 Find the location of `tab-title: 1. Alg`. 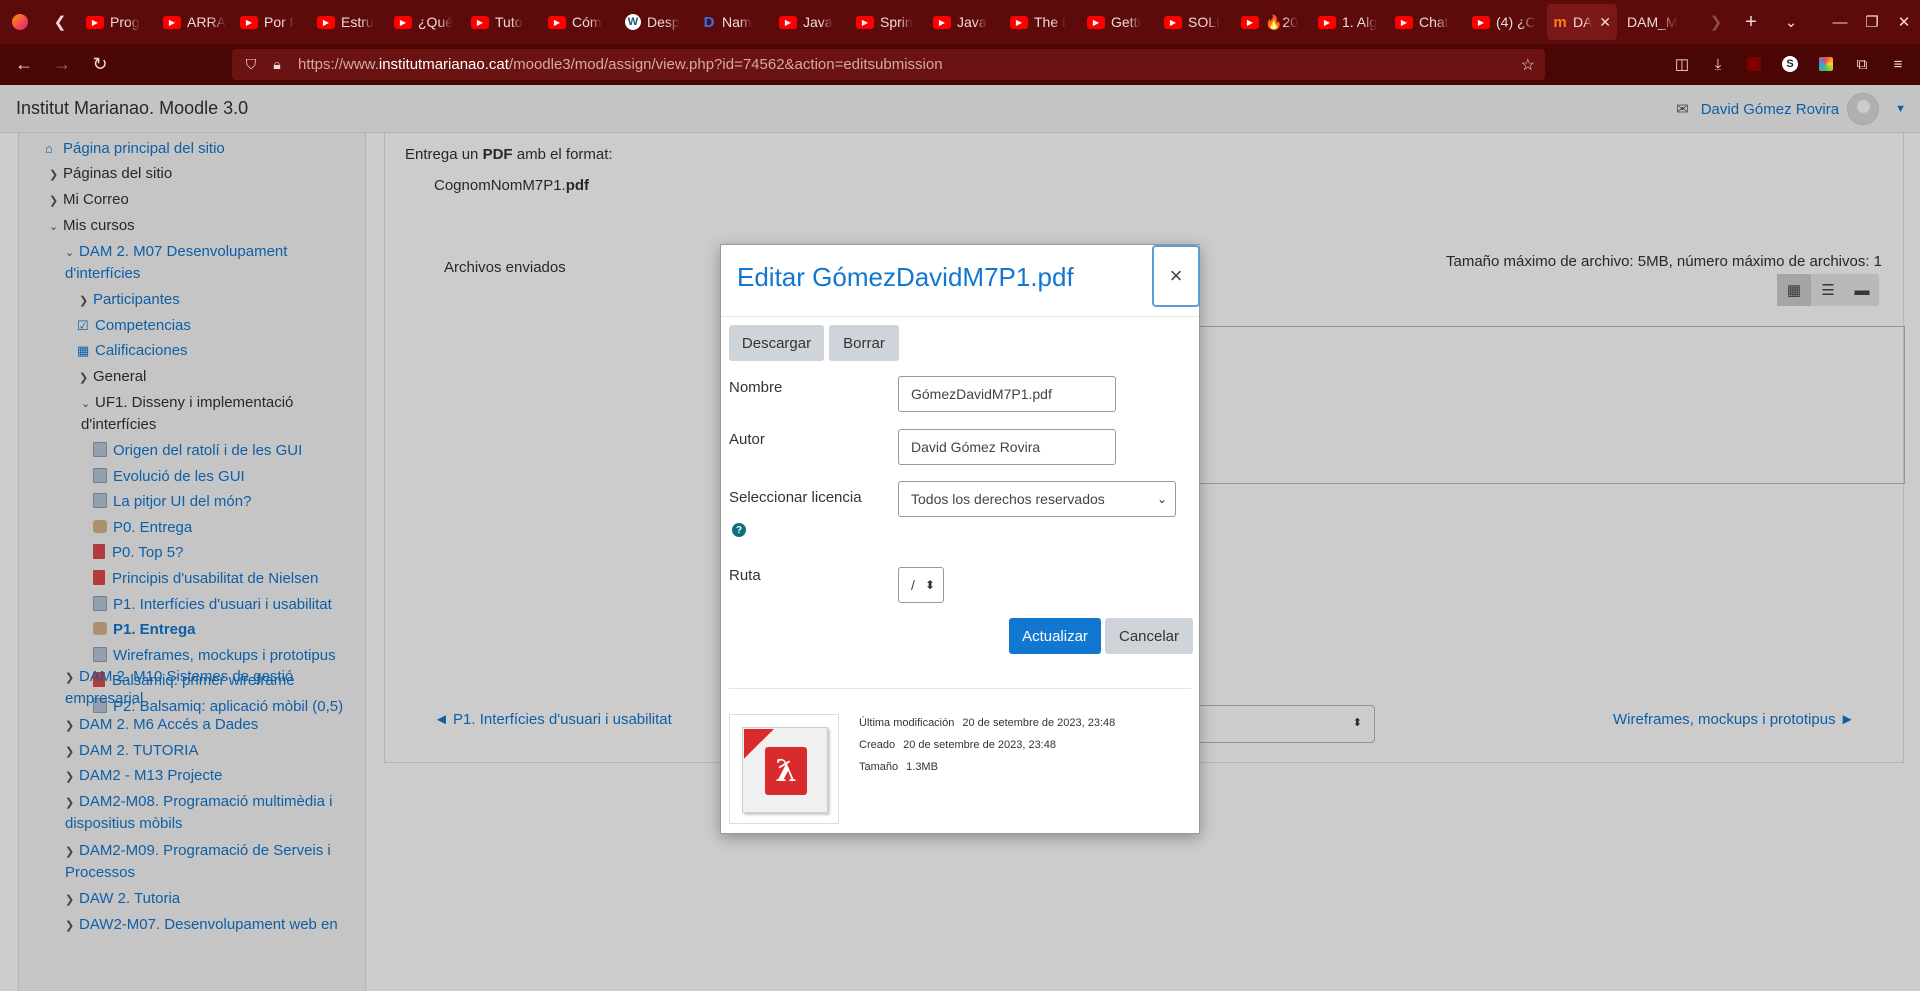

tab-title: 1. Alg is located at coordinates (1360, 22).